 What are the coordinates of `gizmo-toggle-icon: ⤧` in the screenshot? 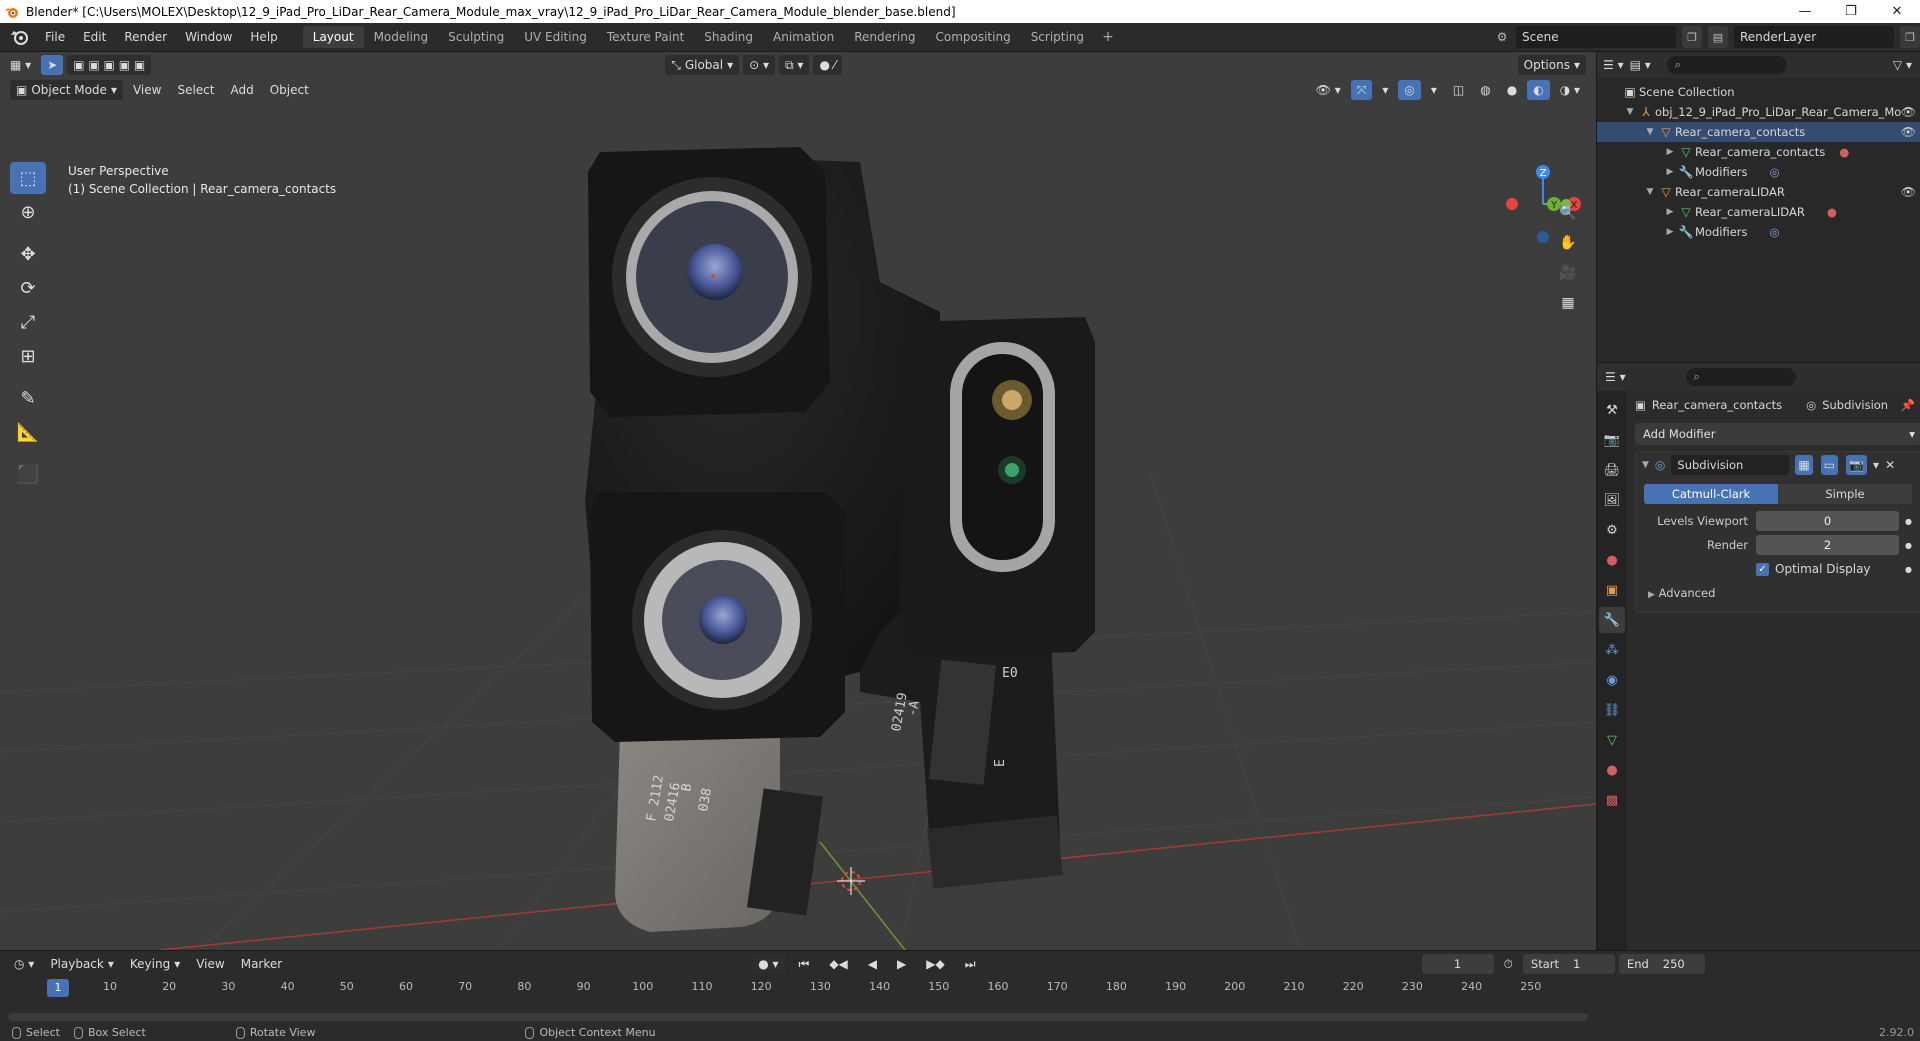 It's located at (1361, 90).